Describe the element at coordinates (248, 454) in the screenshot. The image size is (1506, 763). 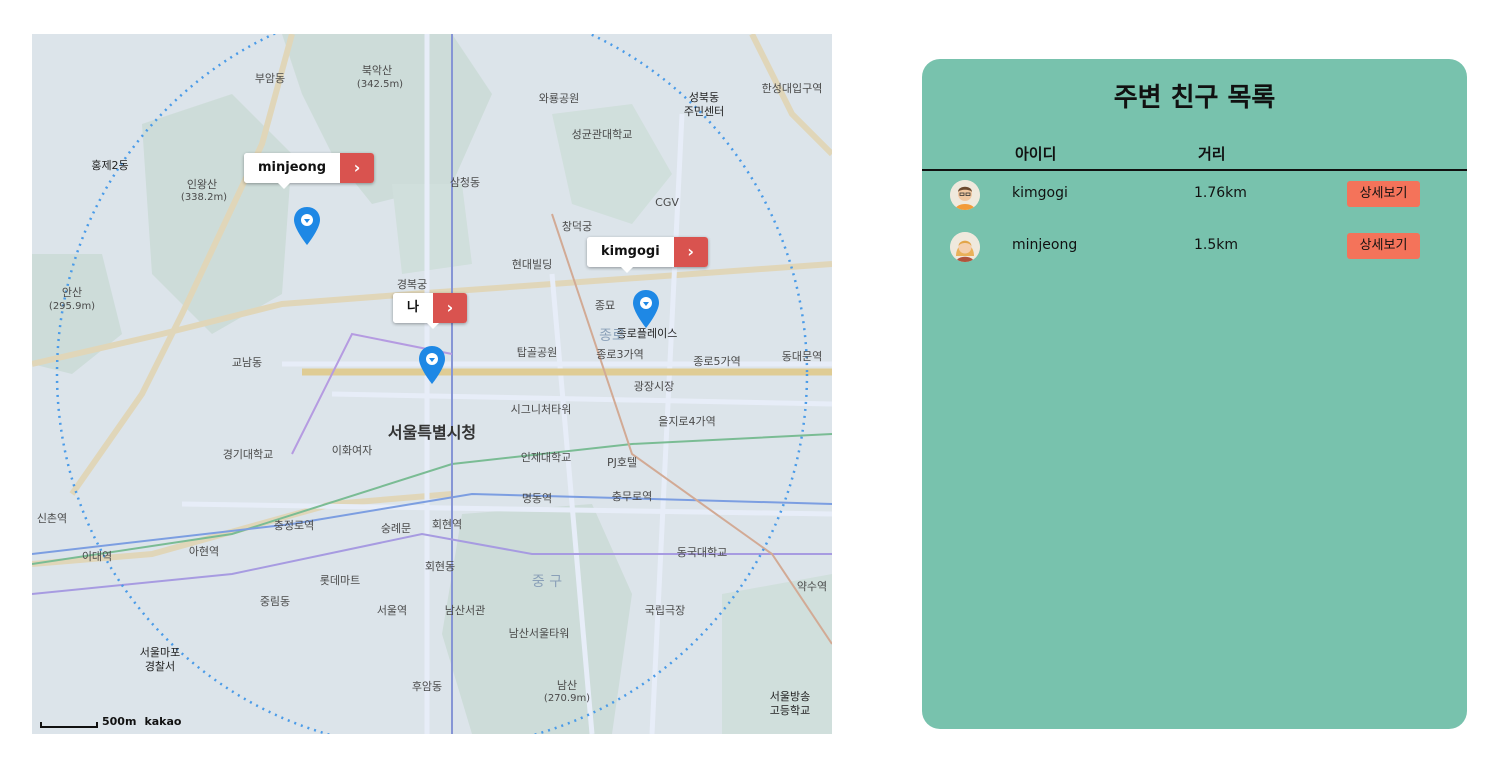
I see `map-label-kyunggi: 경기대학교` at that location.